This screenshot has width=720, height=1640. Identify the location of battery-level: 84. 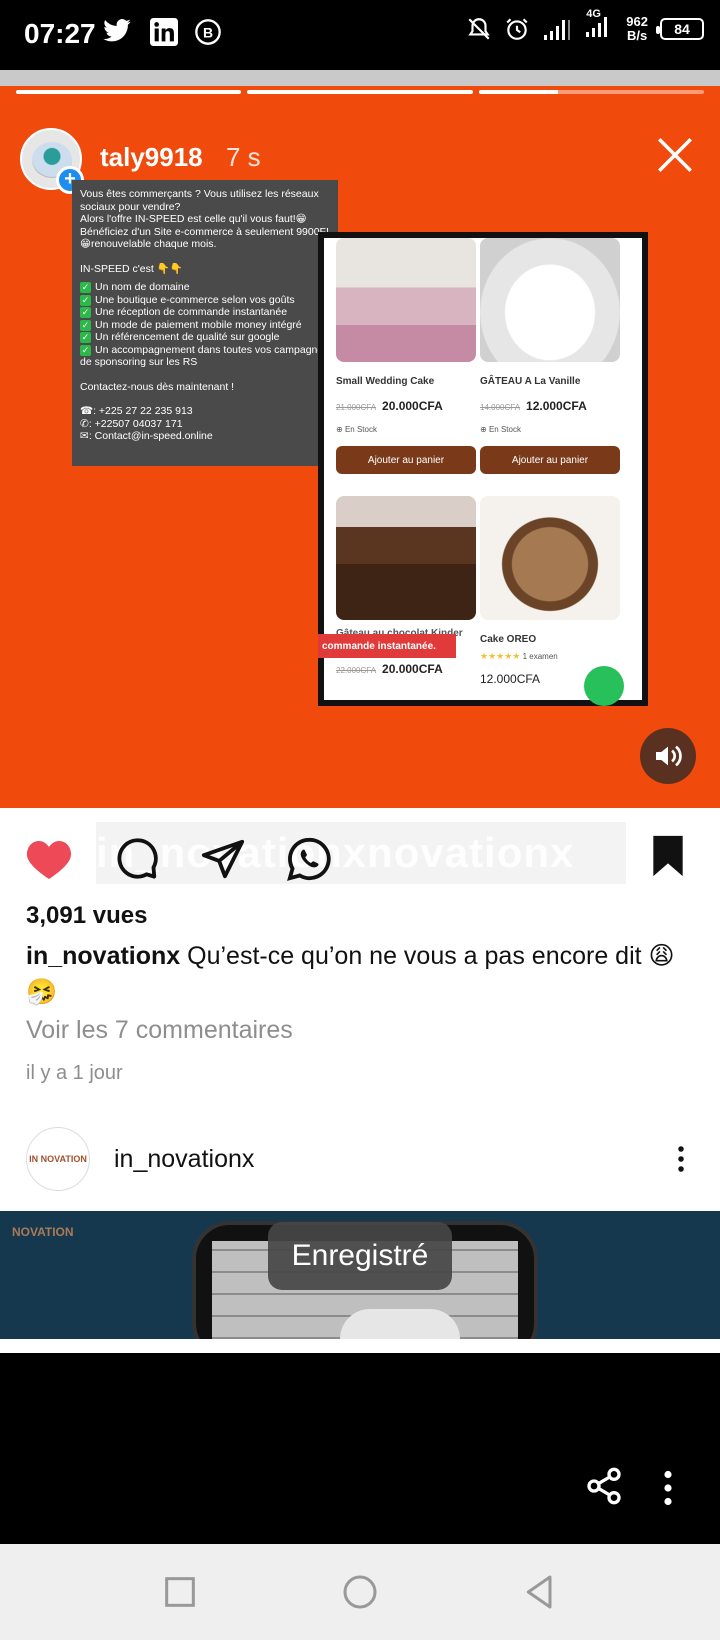
(682, 28).